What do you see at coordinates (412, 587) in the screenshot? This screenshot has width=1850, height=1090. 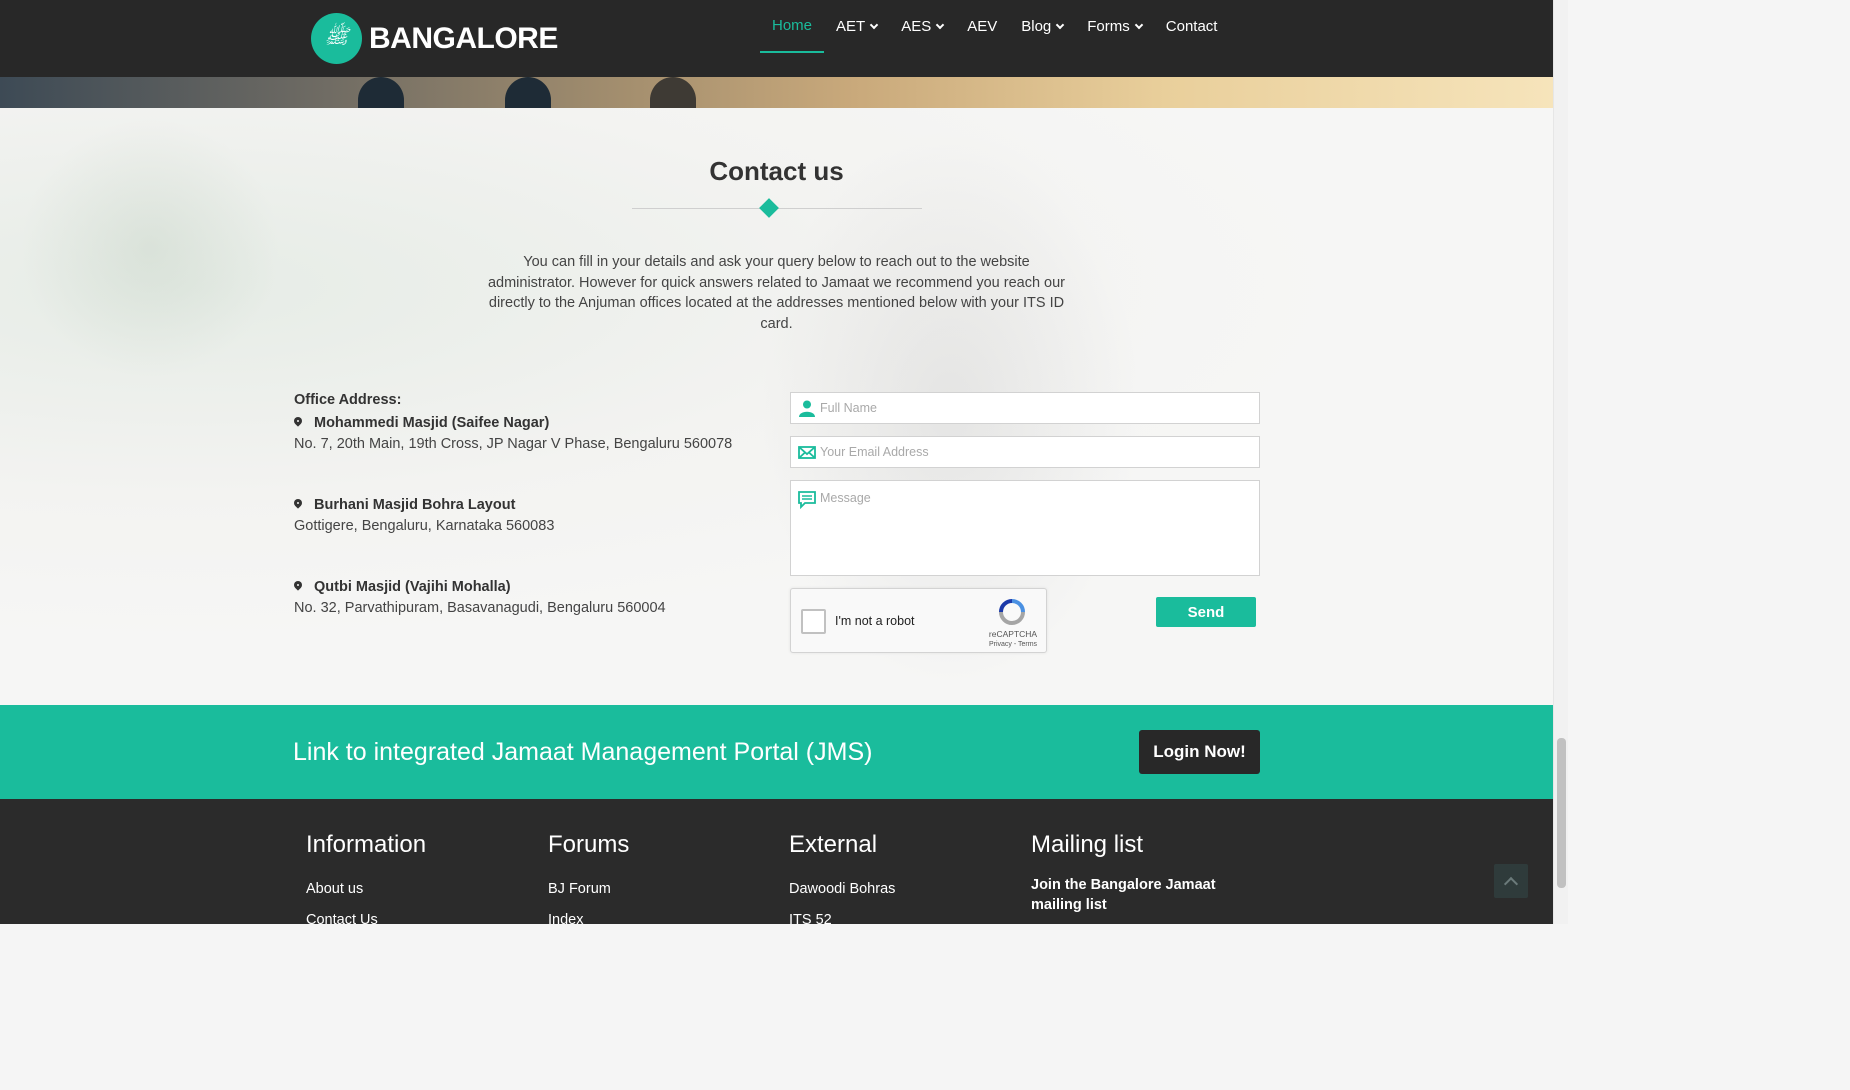 I see `office-name: Qutbi Masjid (Vajihi Mohalla)` at bounding box center [412, 587].